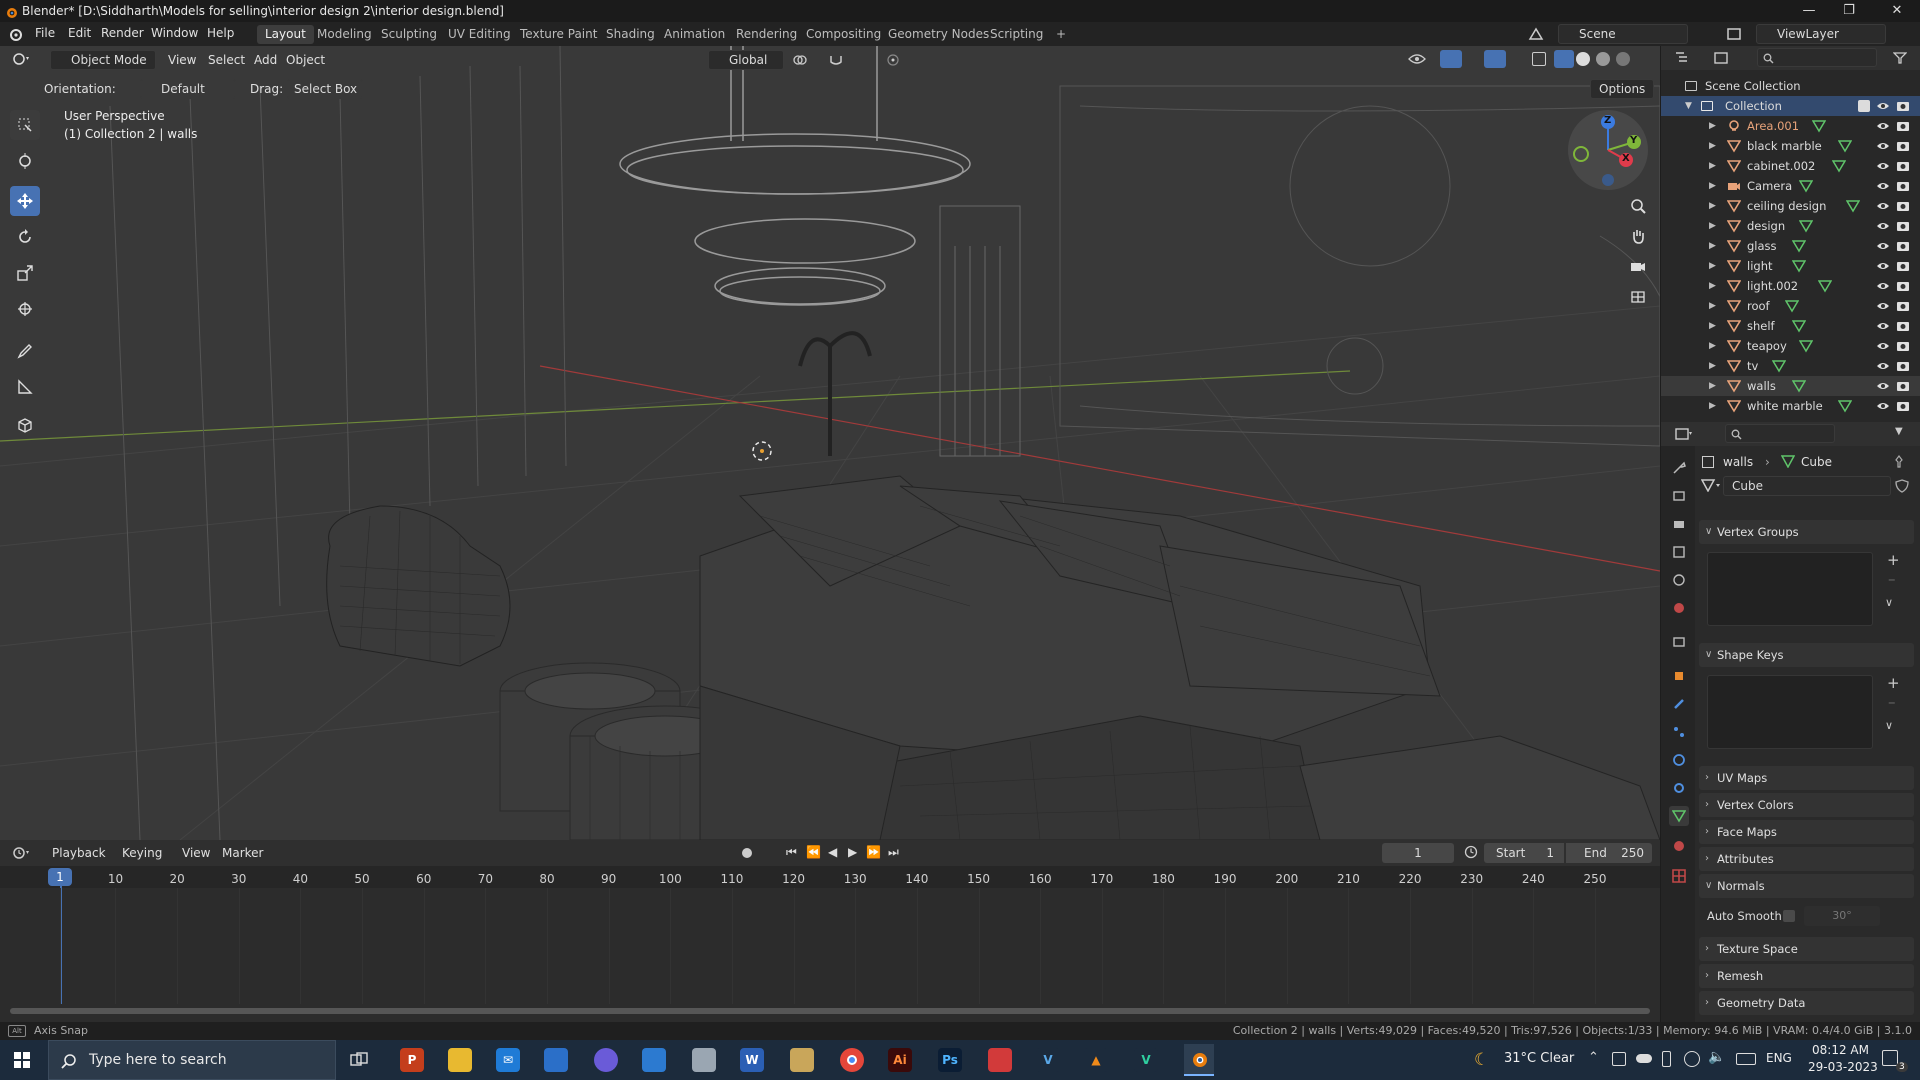 The image size is (1920, 1080). I want to click on panel-remesh: › Remesh, so click(1806, 976).